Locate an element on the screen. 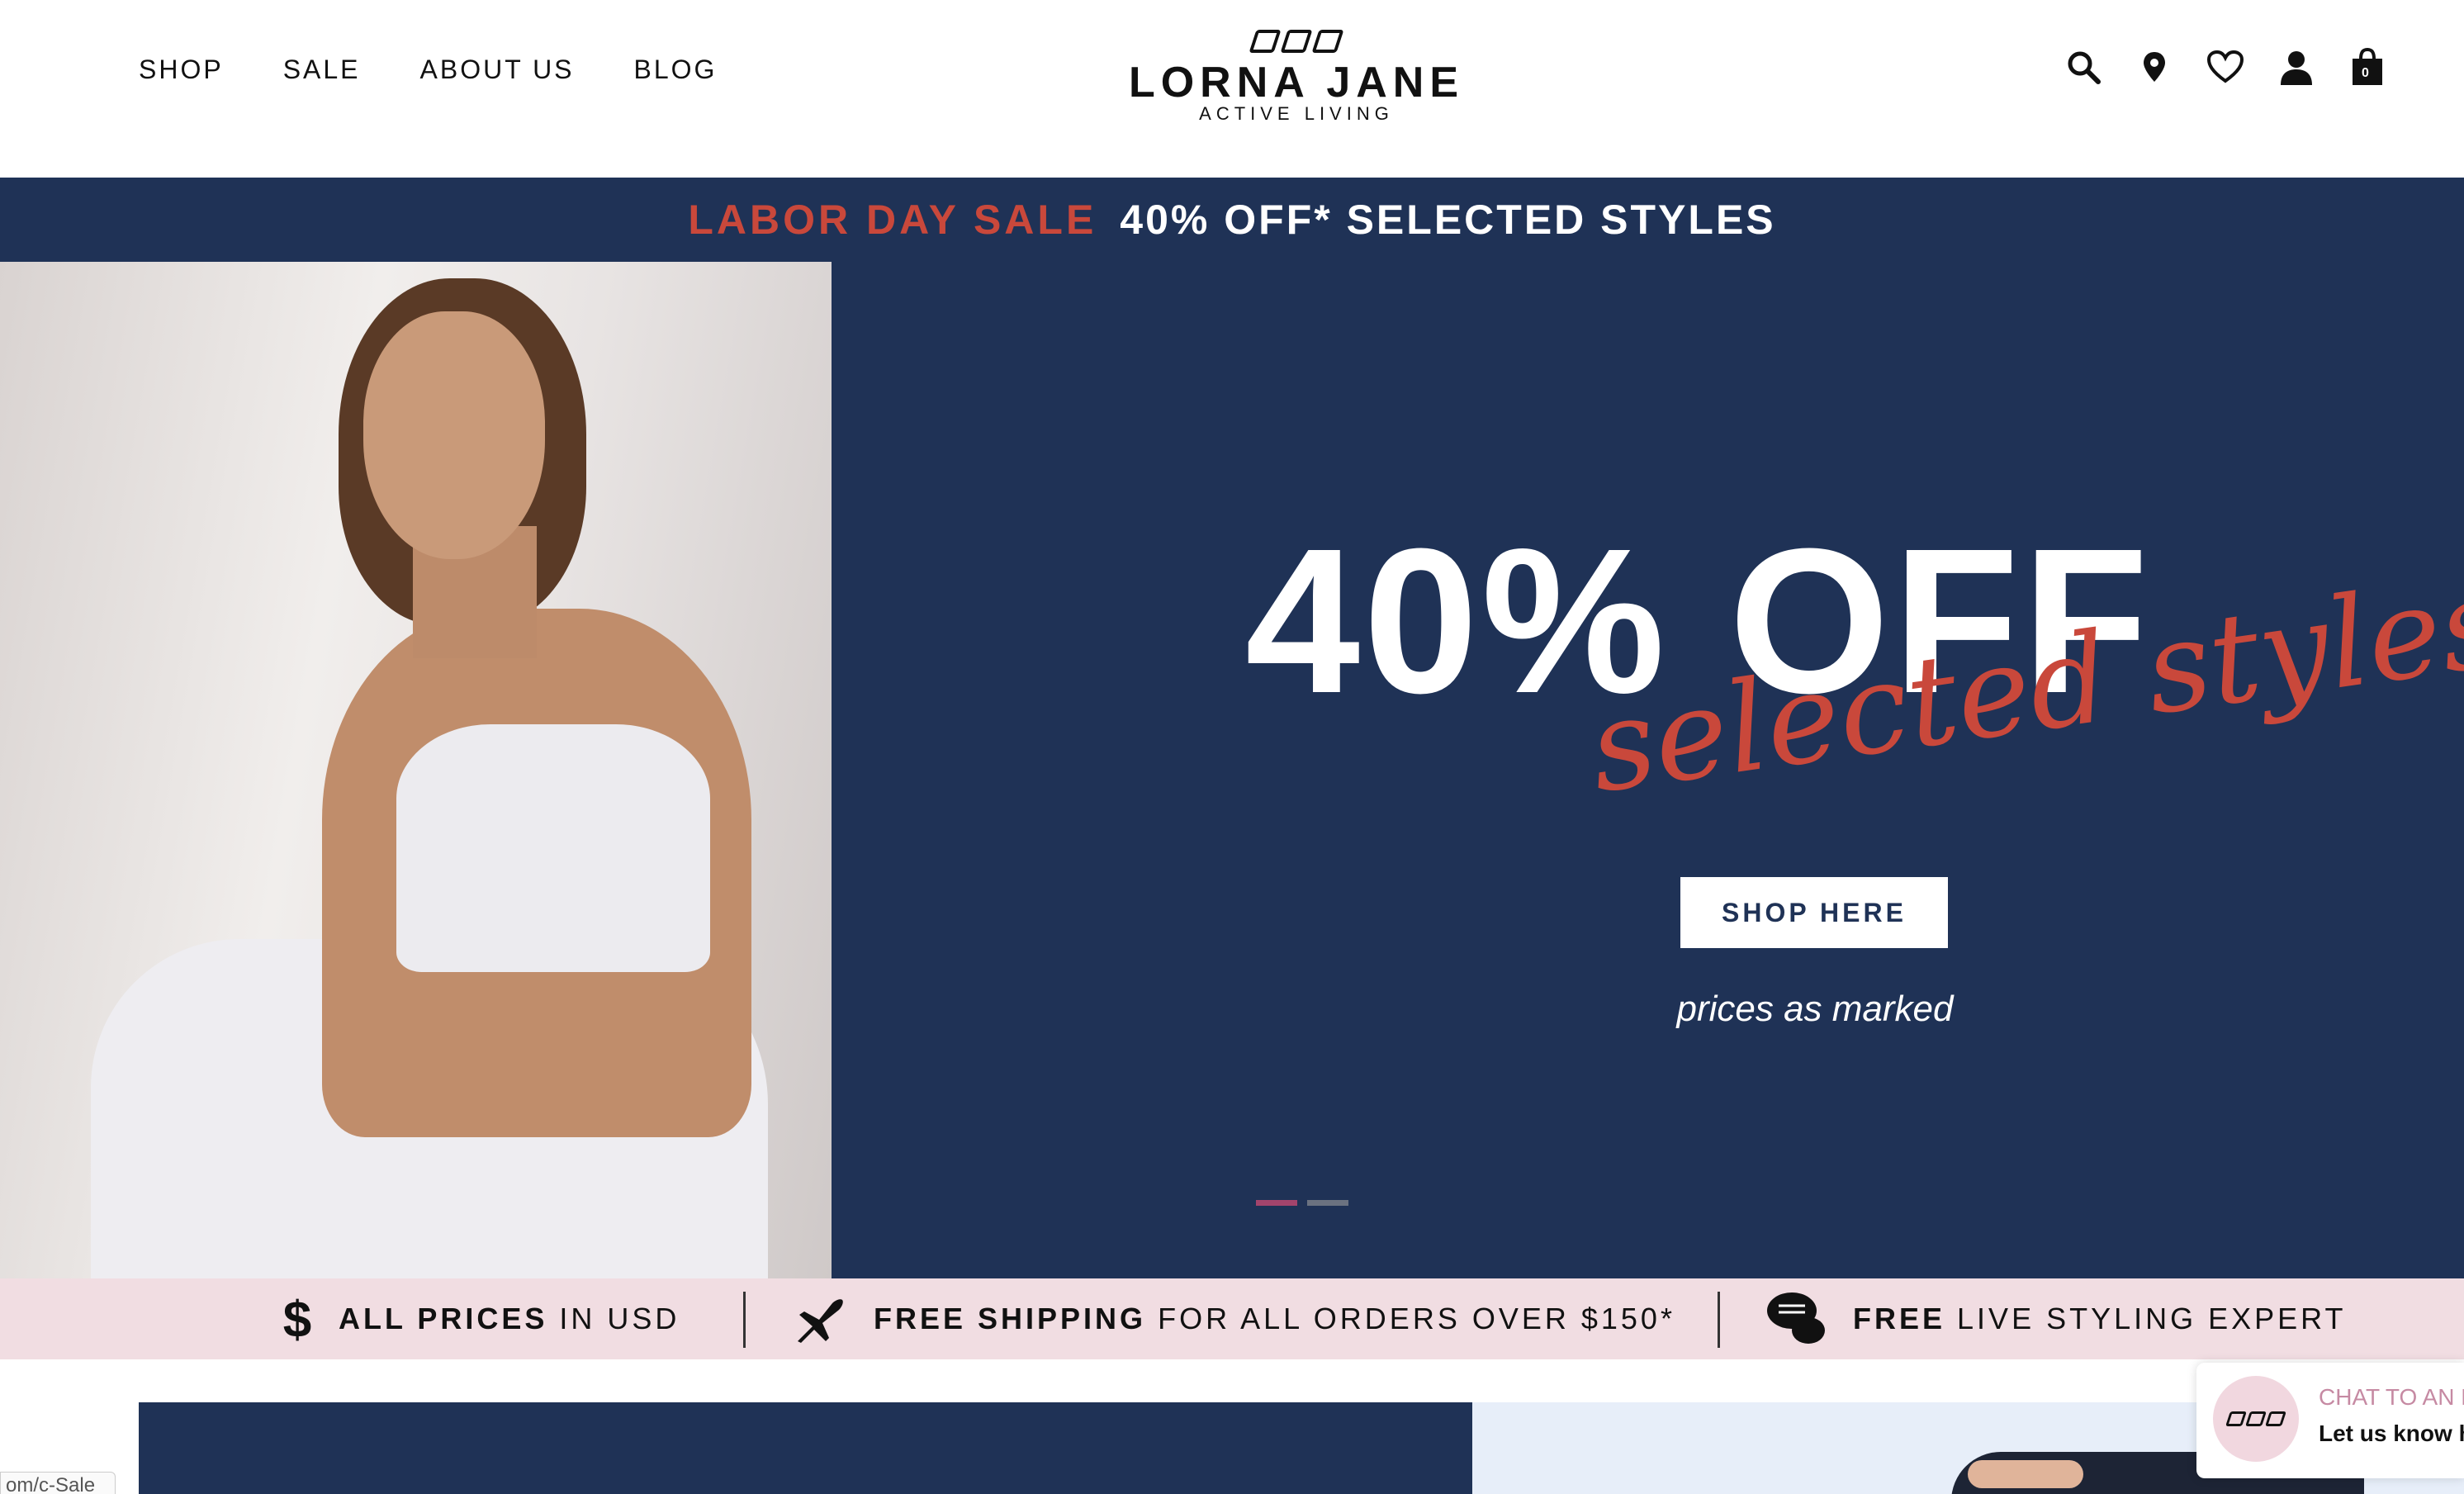 This screenshot has width=2464, height=1494. bag-count: 0 is located at coordinates (2365, 73).